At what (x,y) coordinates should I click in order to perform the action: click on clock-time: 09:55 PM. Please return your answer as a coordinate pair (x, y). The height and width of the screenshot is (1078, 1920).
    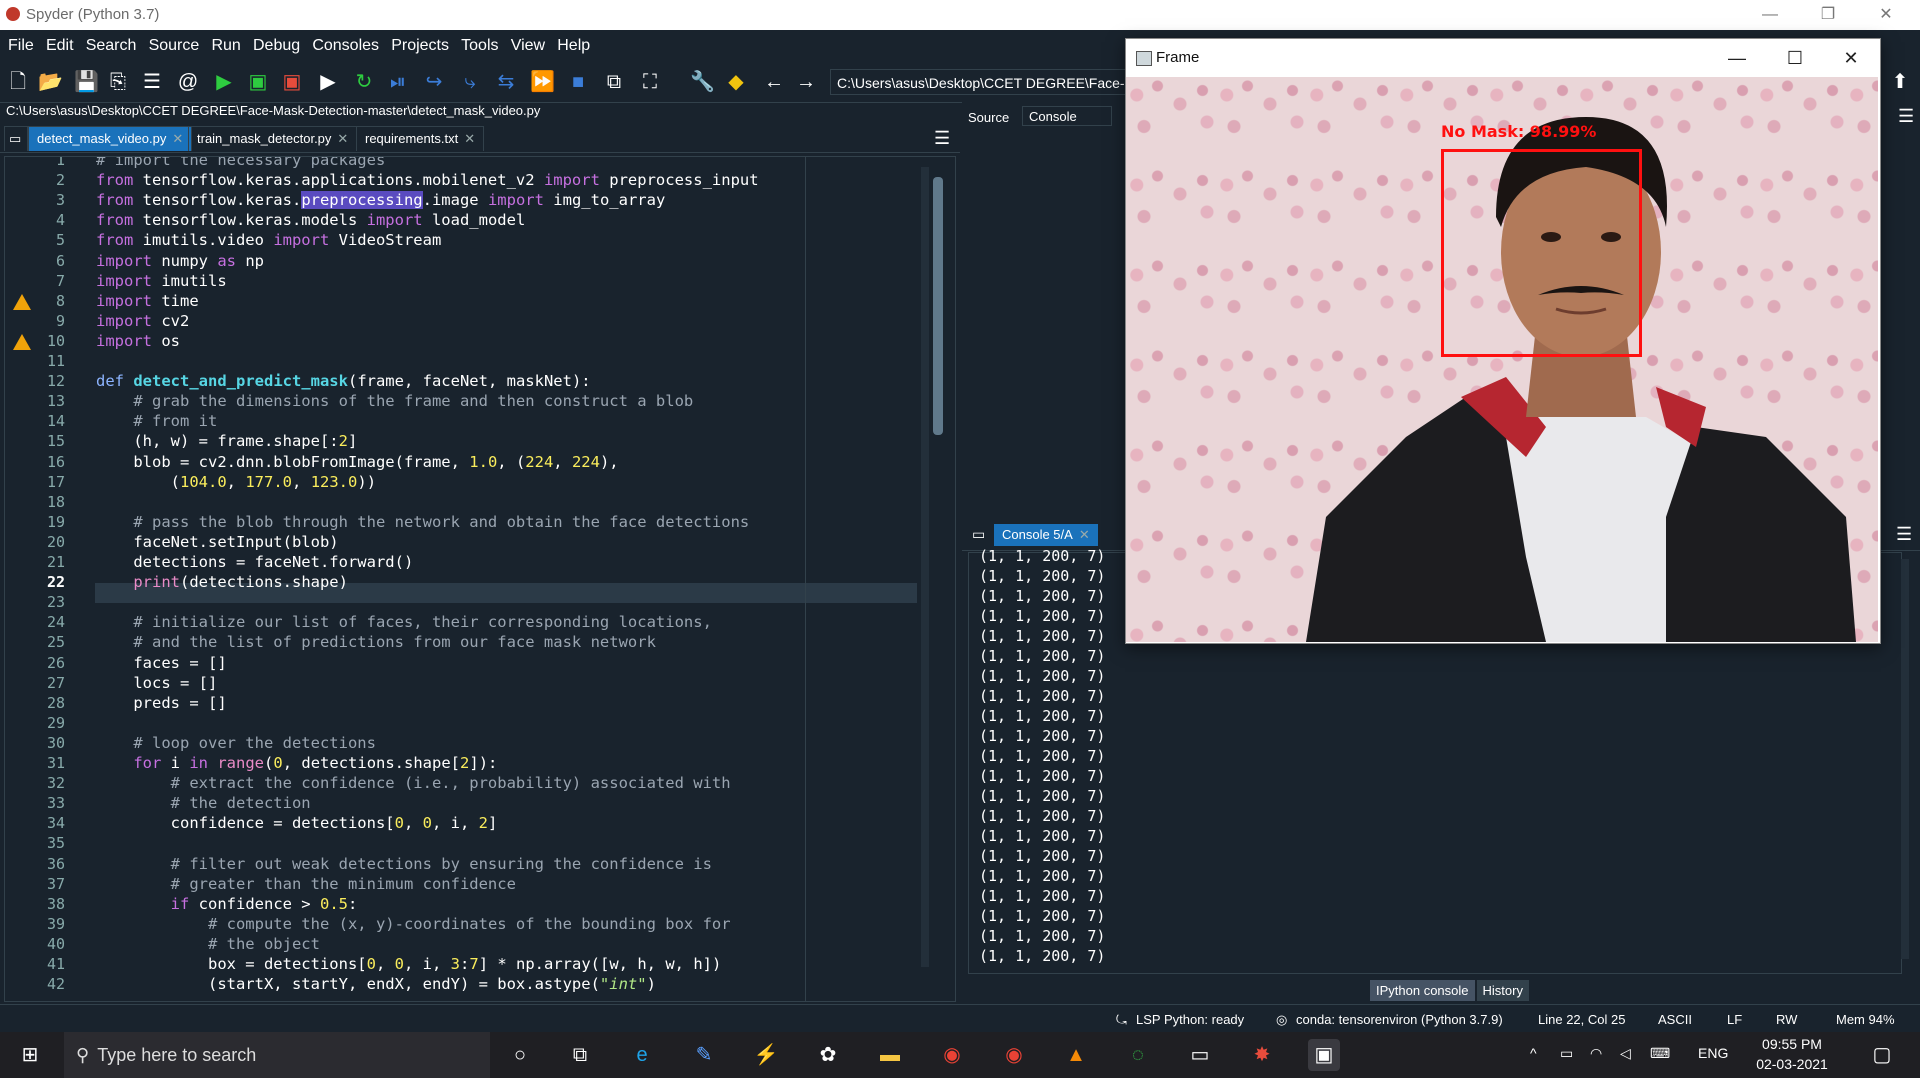
    Looking at the image, I should click on (1792, 1044).